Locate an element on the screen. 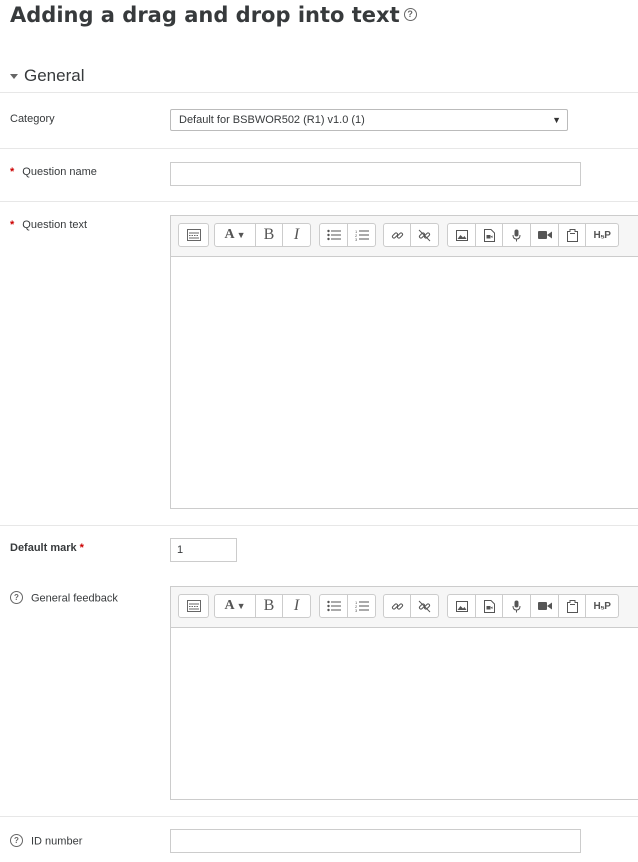  id-number-input is located at coordinates (375, 841).